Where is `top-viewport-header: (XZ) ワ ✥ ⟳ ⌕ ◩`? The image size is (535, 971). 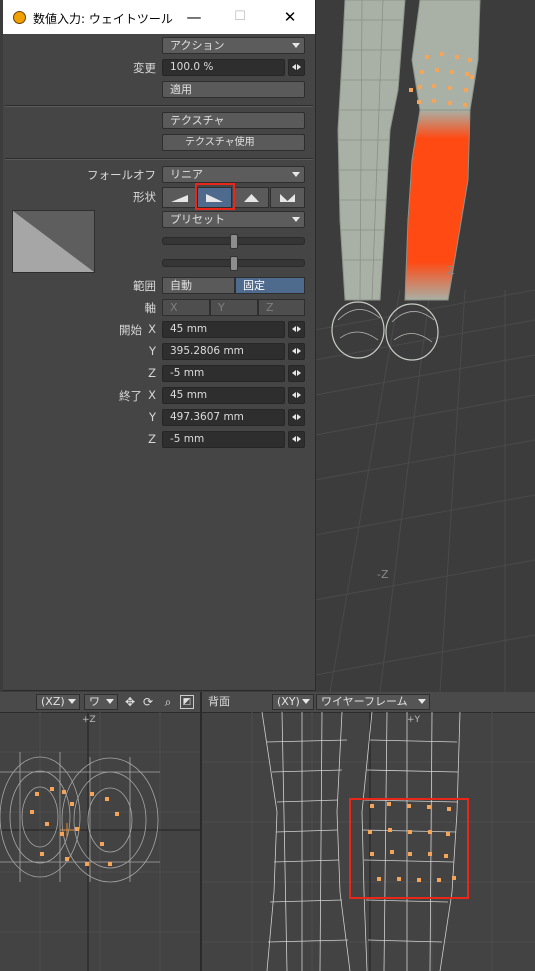
top-viewport-header: (XZ) ワ ✥ ⟳ ⌕ ◩ is located at coordinates (100, 702).